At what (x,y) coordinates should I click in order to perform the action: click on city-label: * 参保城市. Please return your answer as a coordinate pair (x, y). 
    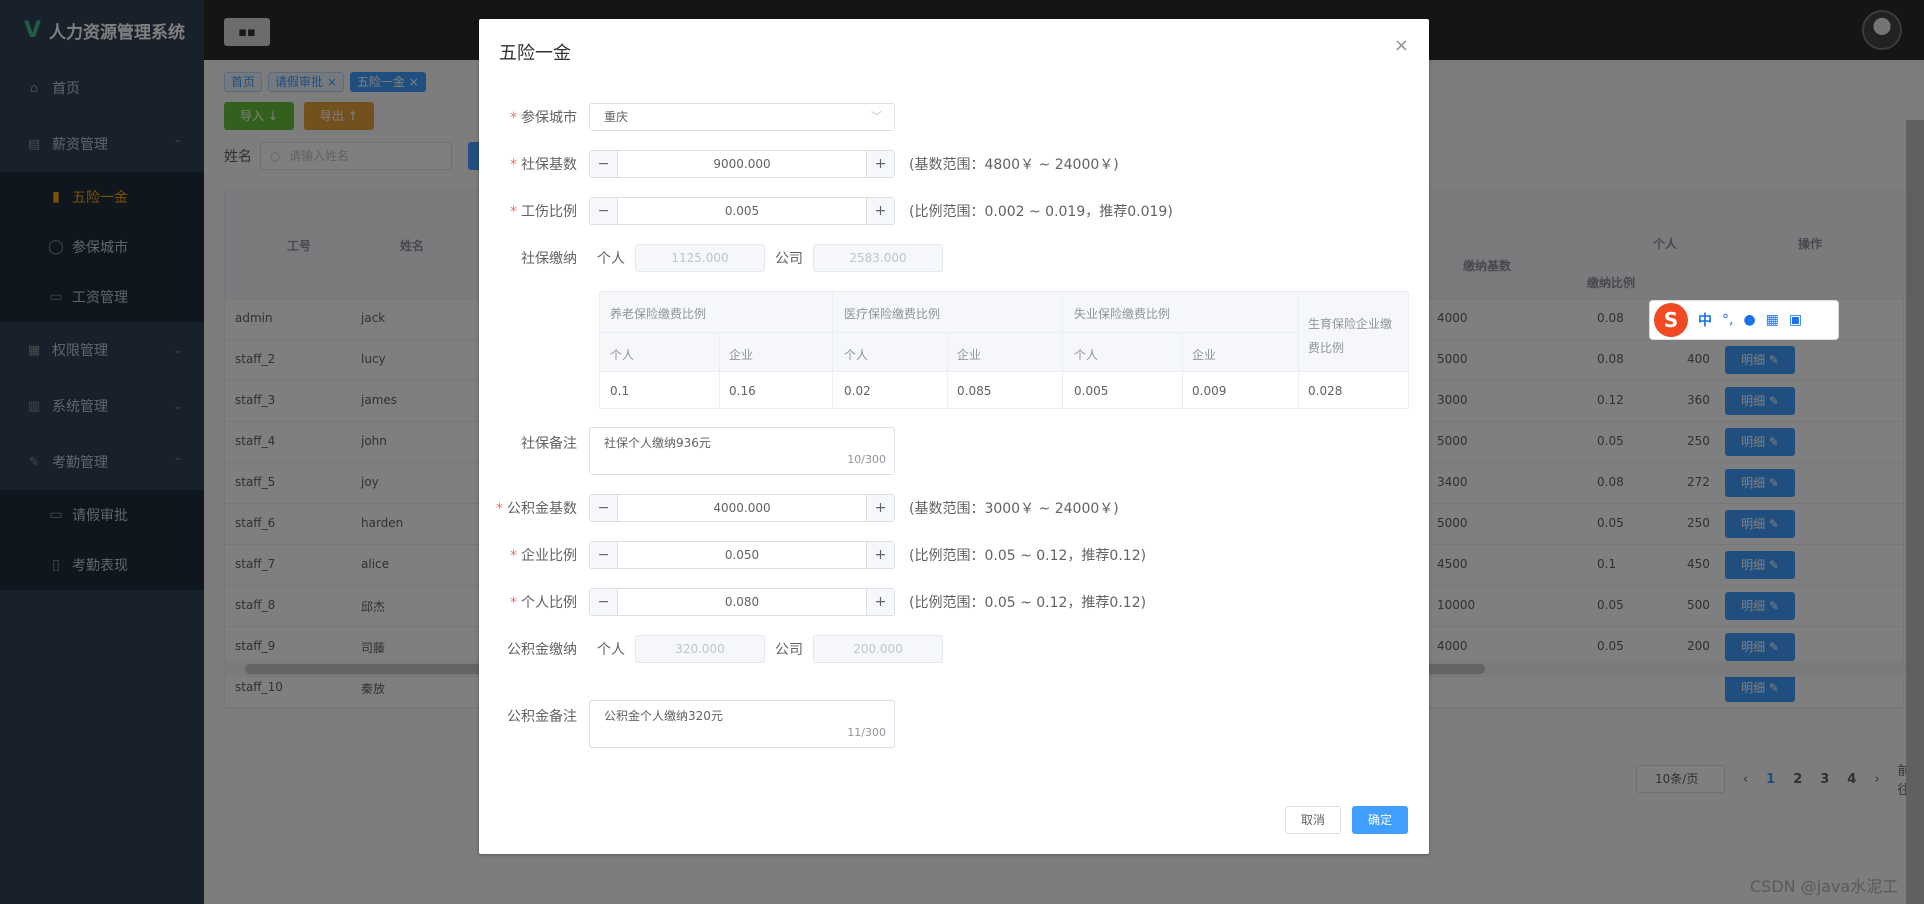
    Looking at the image, I should click on (543, 118).